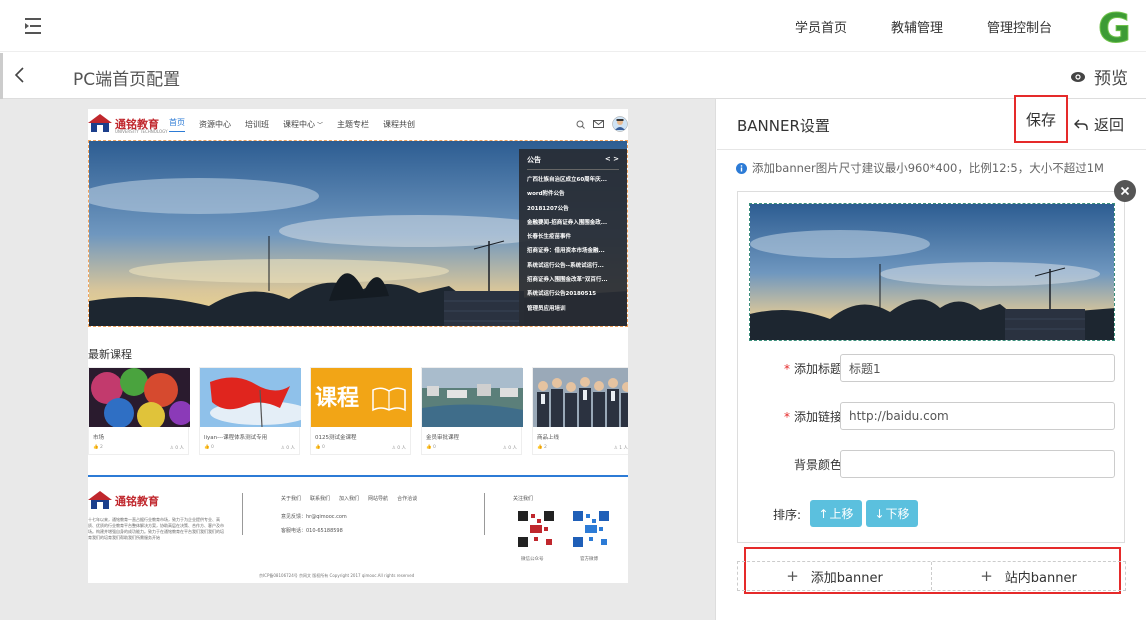 This screenshot has height=620, width=1146. Describe the element at coordinates (741, 168) in the screenshot. I see `info-icon` at that location.